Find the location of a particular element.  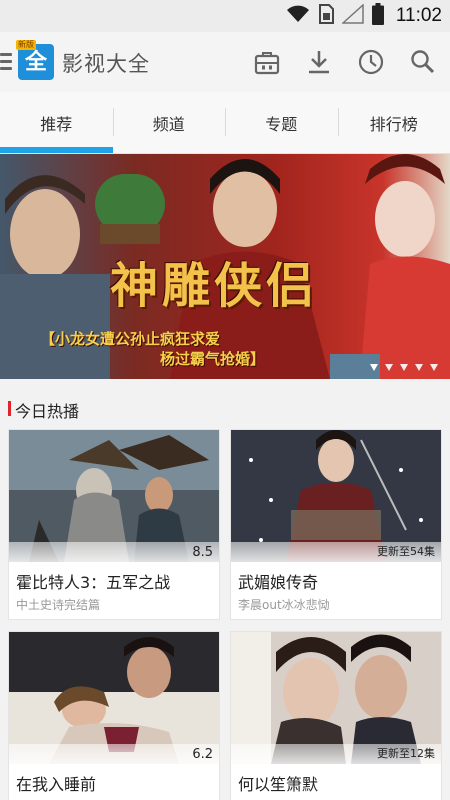

tab-bar: 推荐 频道 专题 排行榜 is located at coordinates (225, 123).